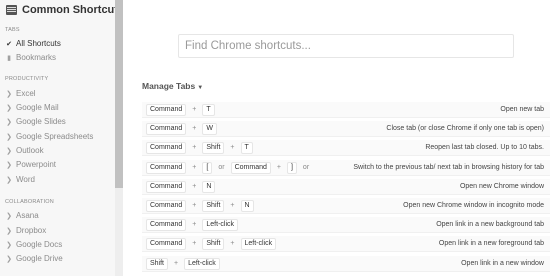 Image resolution: width=550 pixels, height=276 pixels. What do you see at coordinates (119, 94) in the screenshot?
I see `scrollbar-thumb` at bounding box center [119, 94].